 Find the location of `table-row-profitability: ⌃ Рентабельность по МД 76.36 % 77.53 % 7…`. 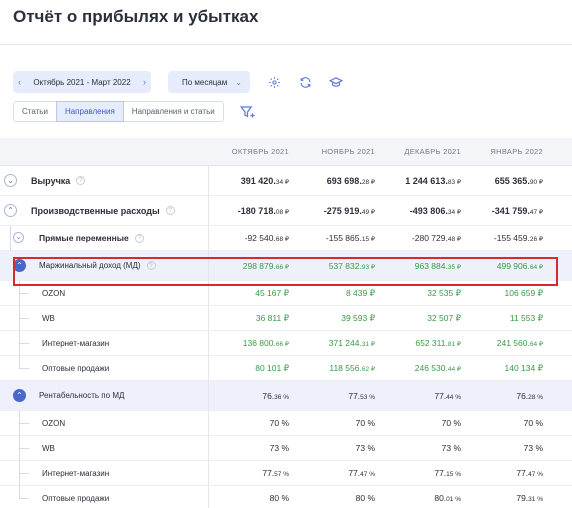

table-row-profitability: ⌃ Рентабельность по МД 76.36 % 77.53 % 7… is located at coordinates (286, 396).